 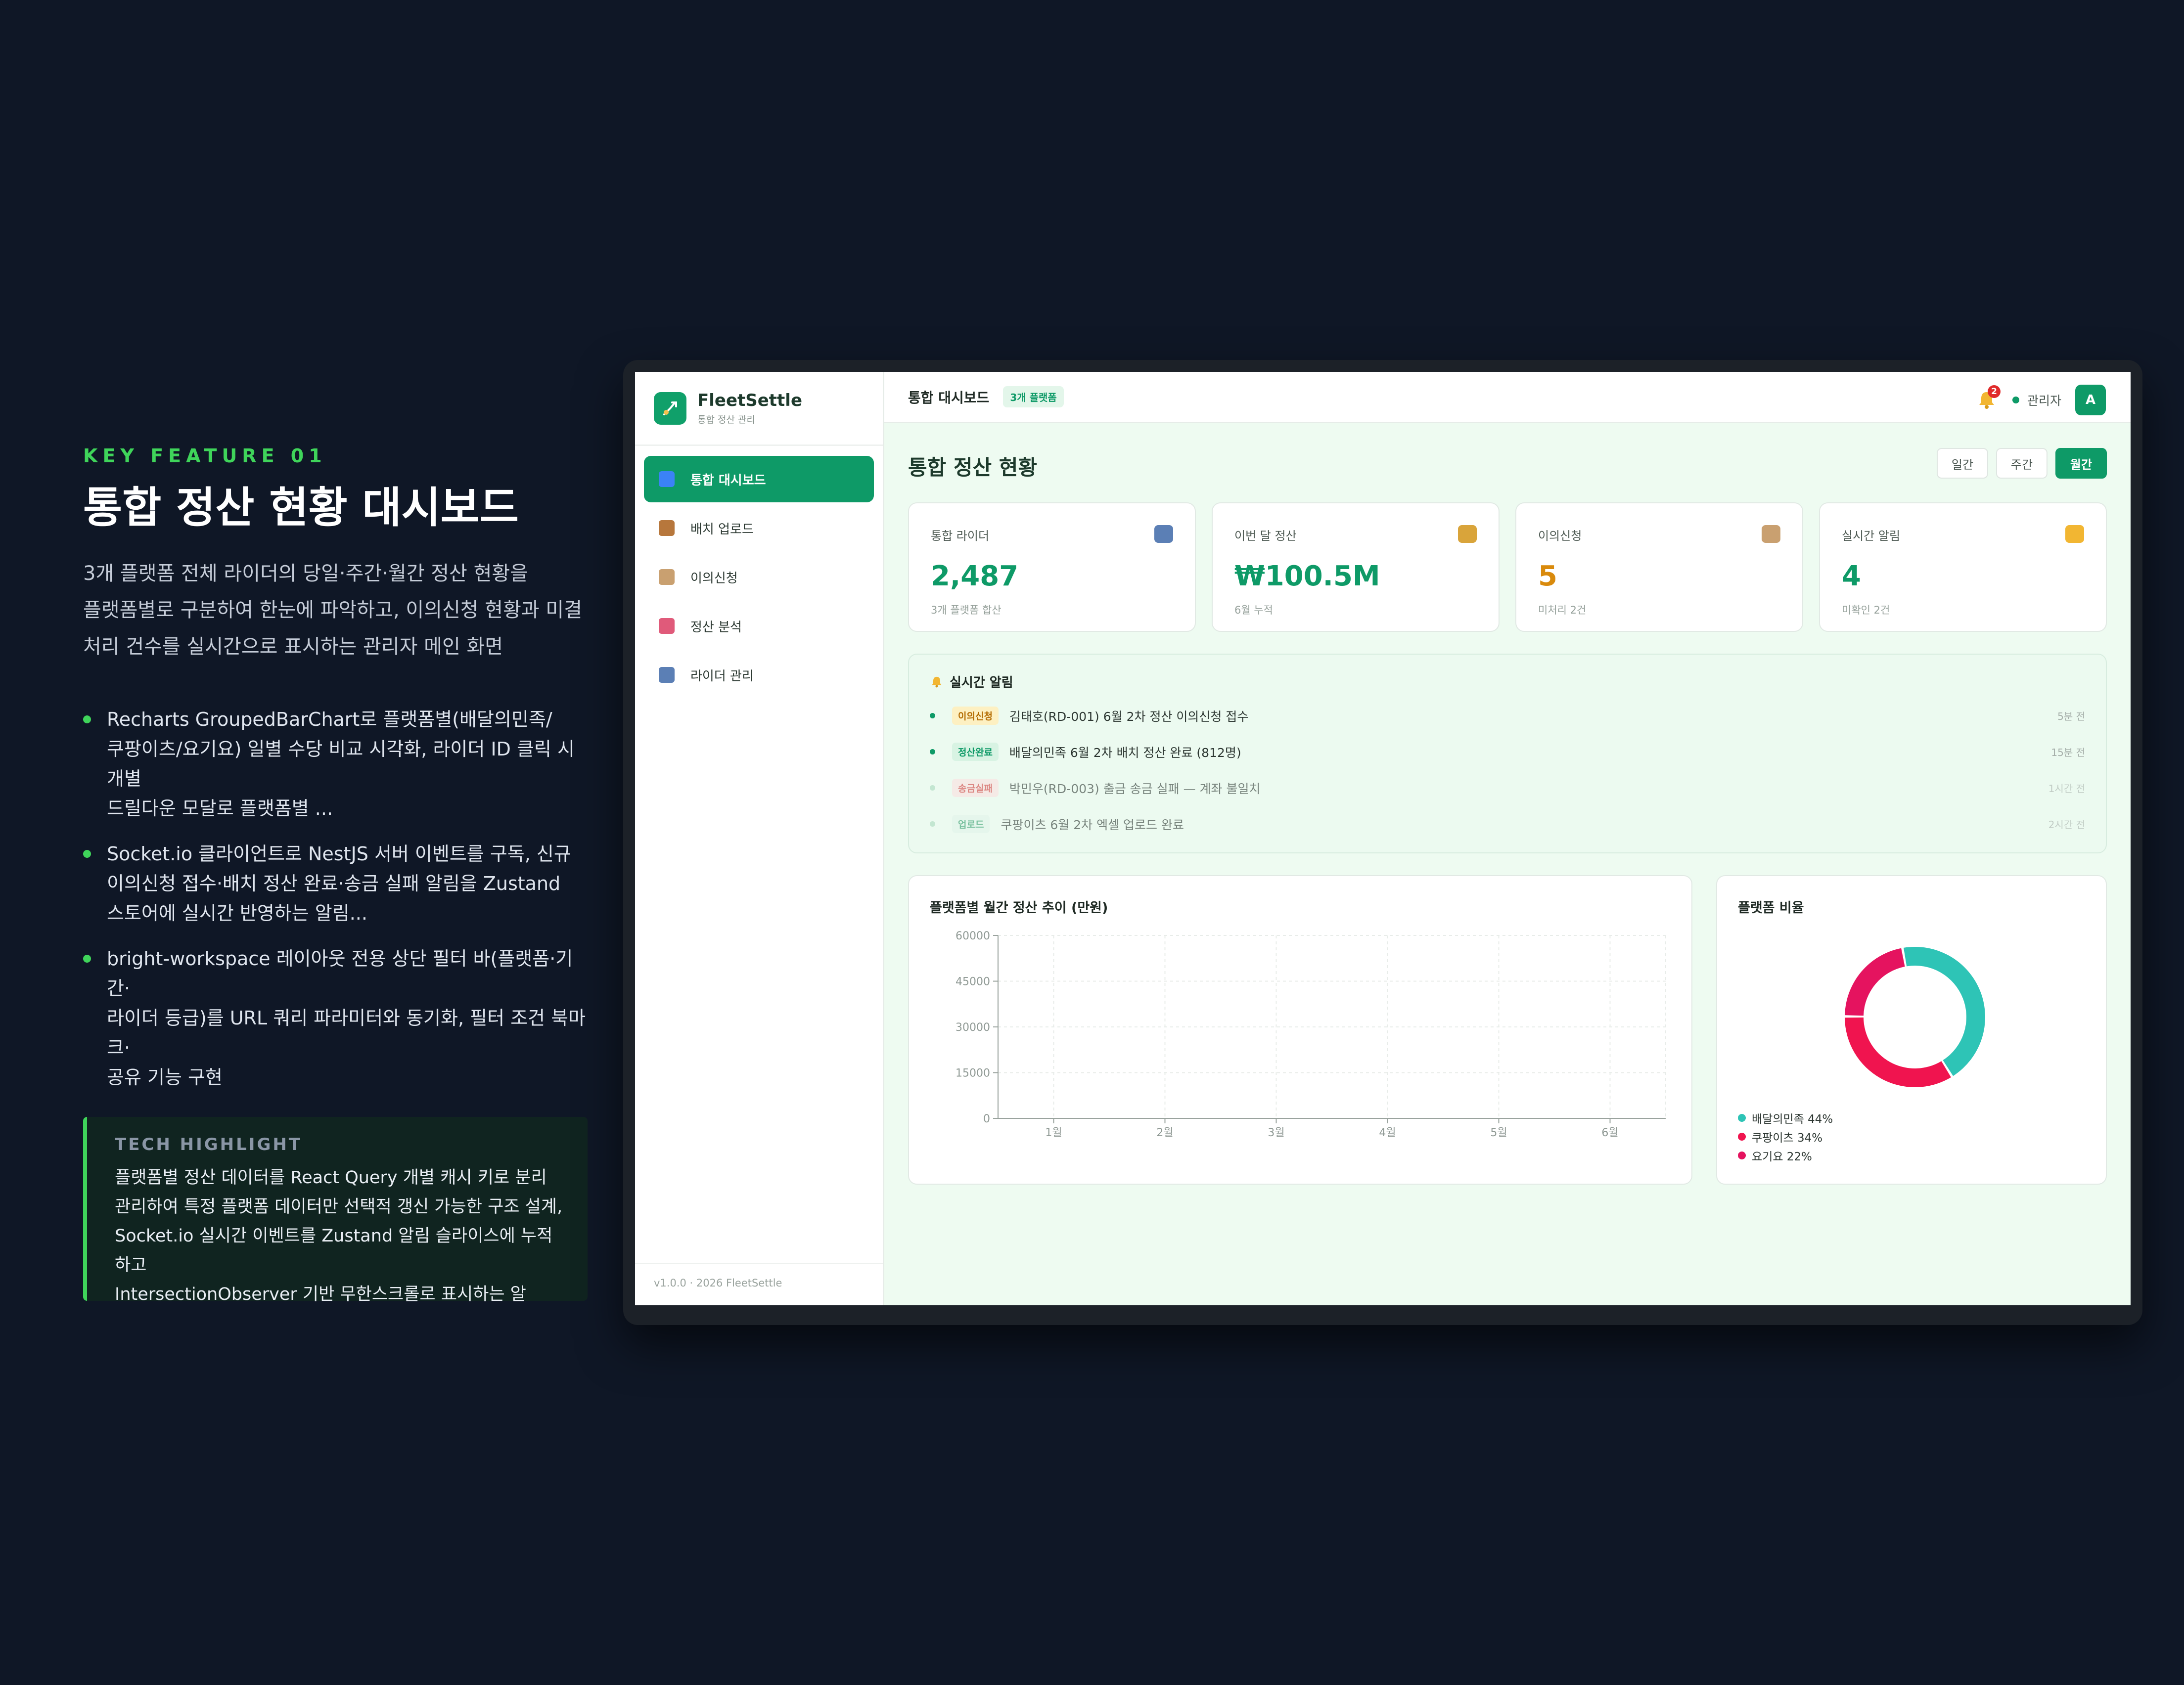 What do you see at coordinates (2044, 401) in the screenshot?
I see `user-name: 관리자` at bounding box center [2044, 401].